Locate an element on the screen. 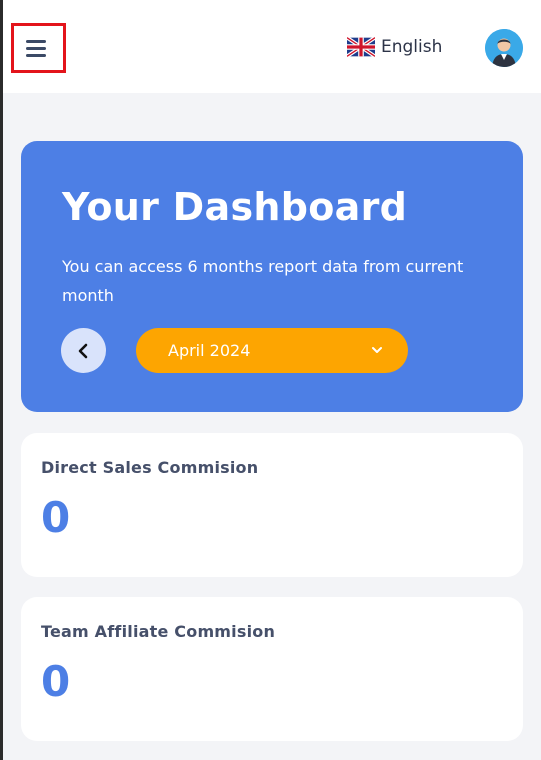  language-selector: English is located at coordinates (394, 47).